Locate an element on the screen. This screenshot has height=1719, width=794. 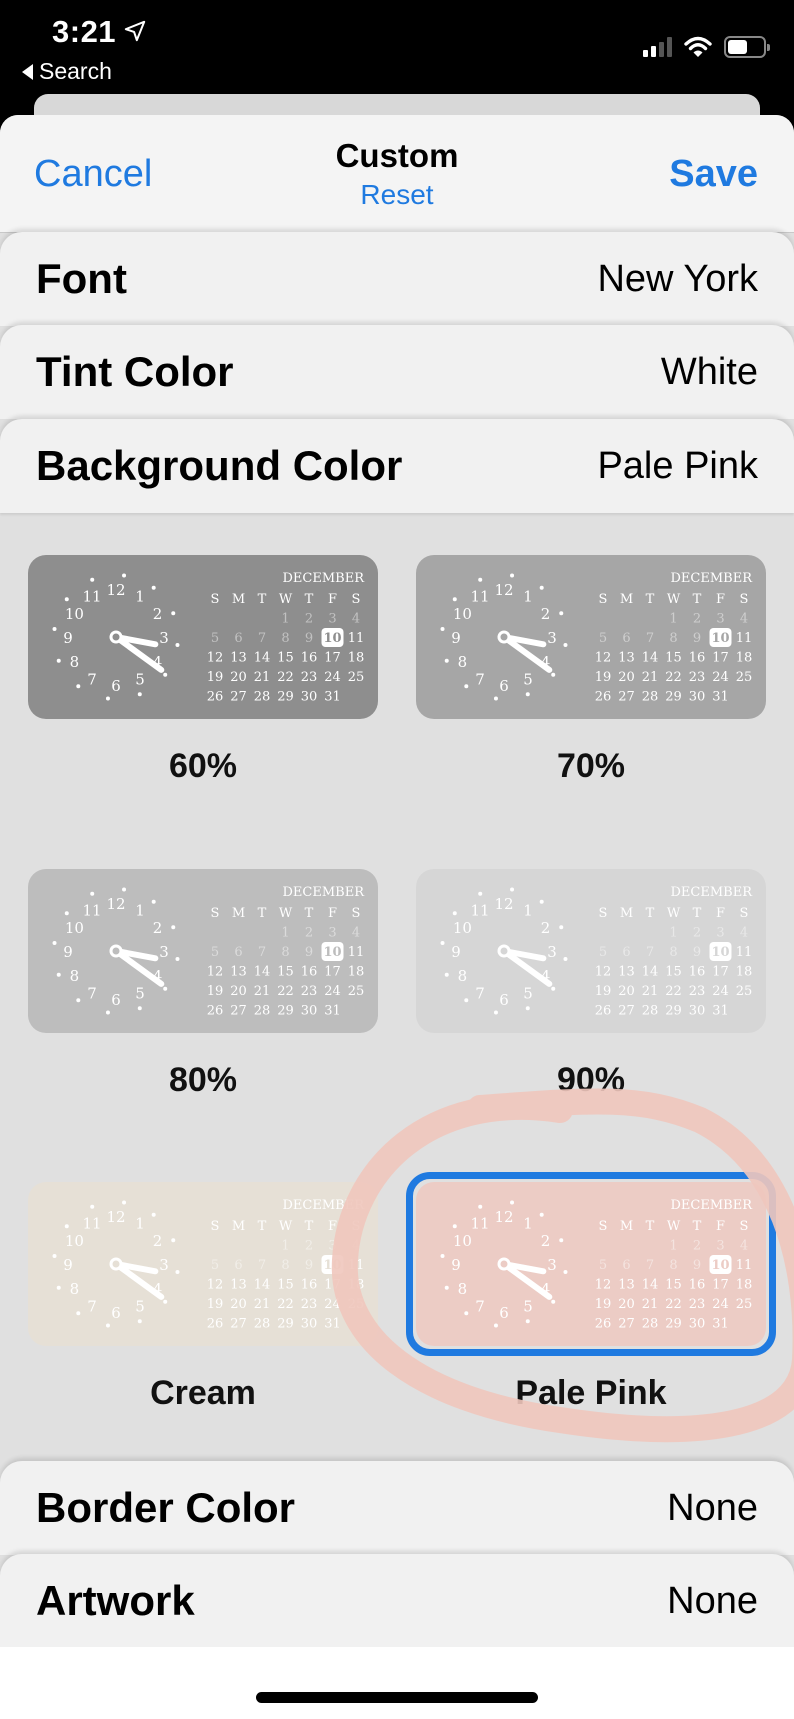
clock-numeral: 3 is located at coordinates (552, 952).